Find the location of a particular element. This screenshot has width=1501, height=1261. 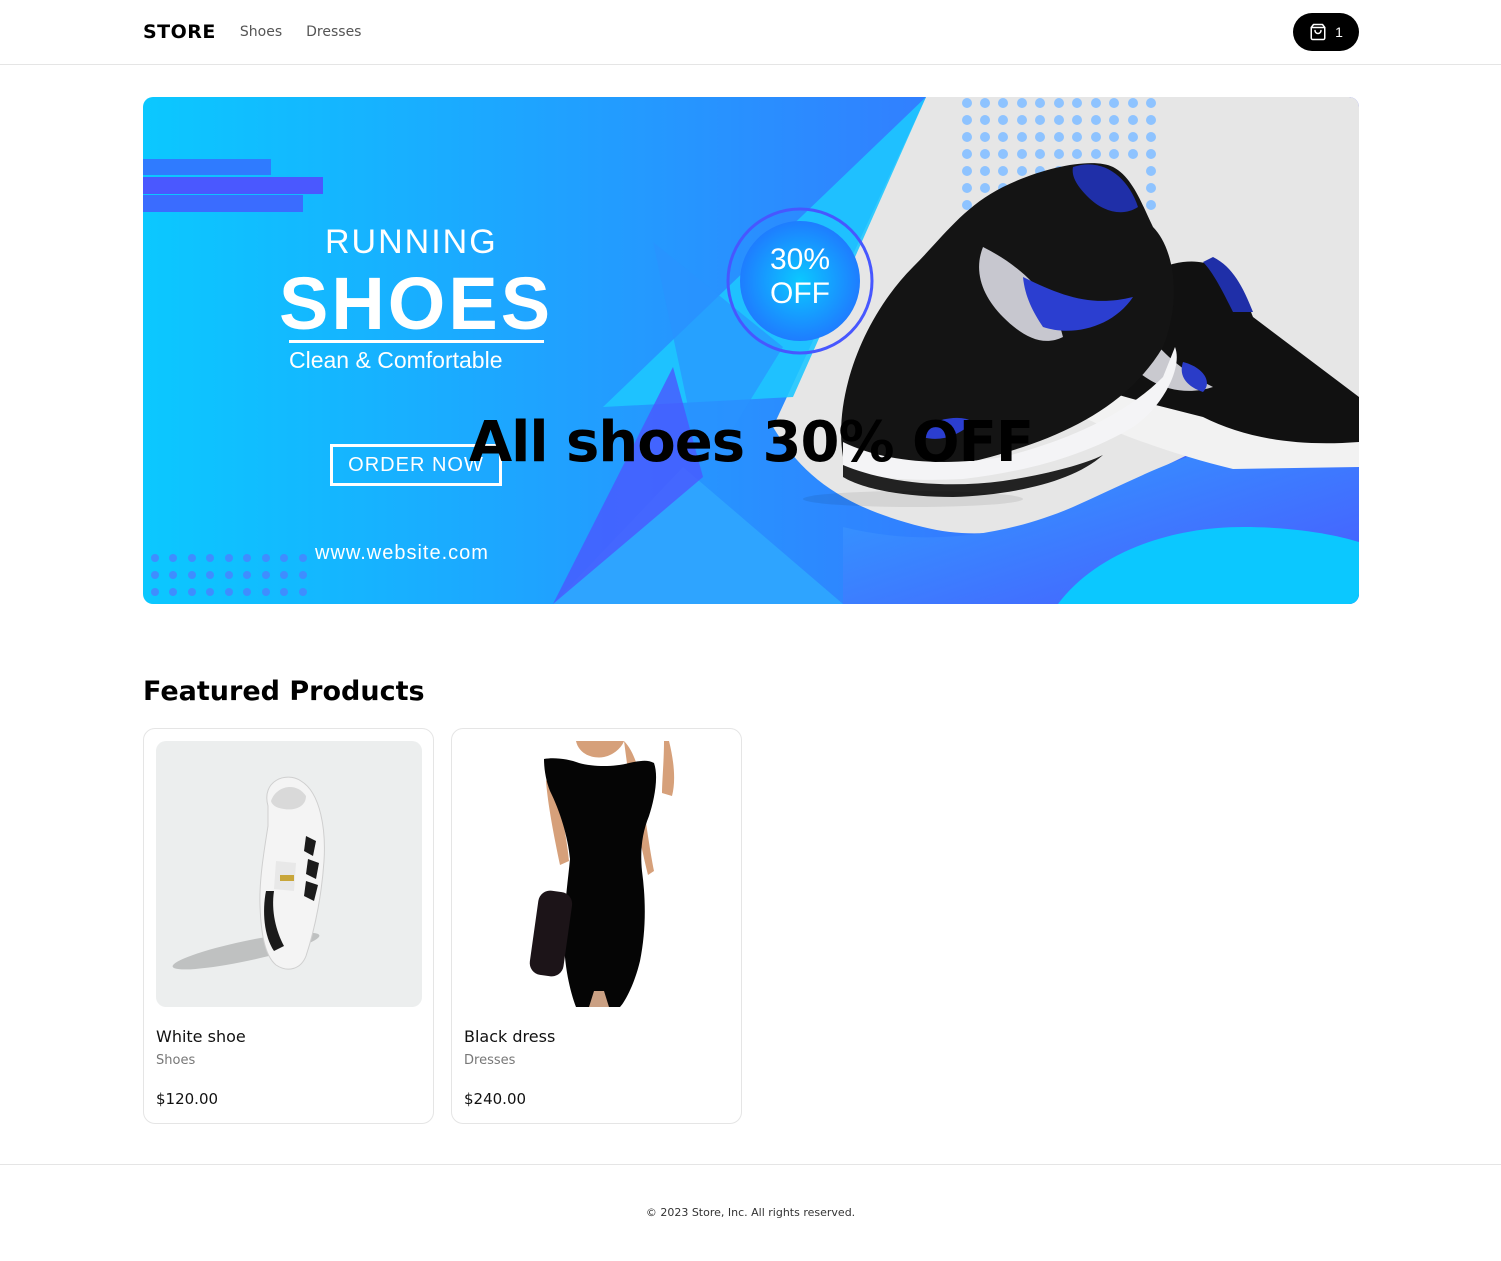

product-card-white-shoe: White shoe Shoes $120.00 is located at coordinates (288, 926).